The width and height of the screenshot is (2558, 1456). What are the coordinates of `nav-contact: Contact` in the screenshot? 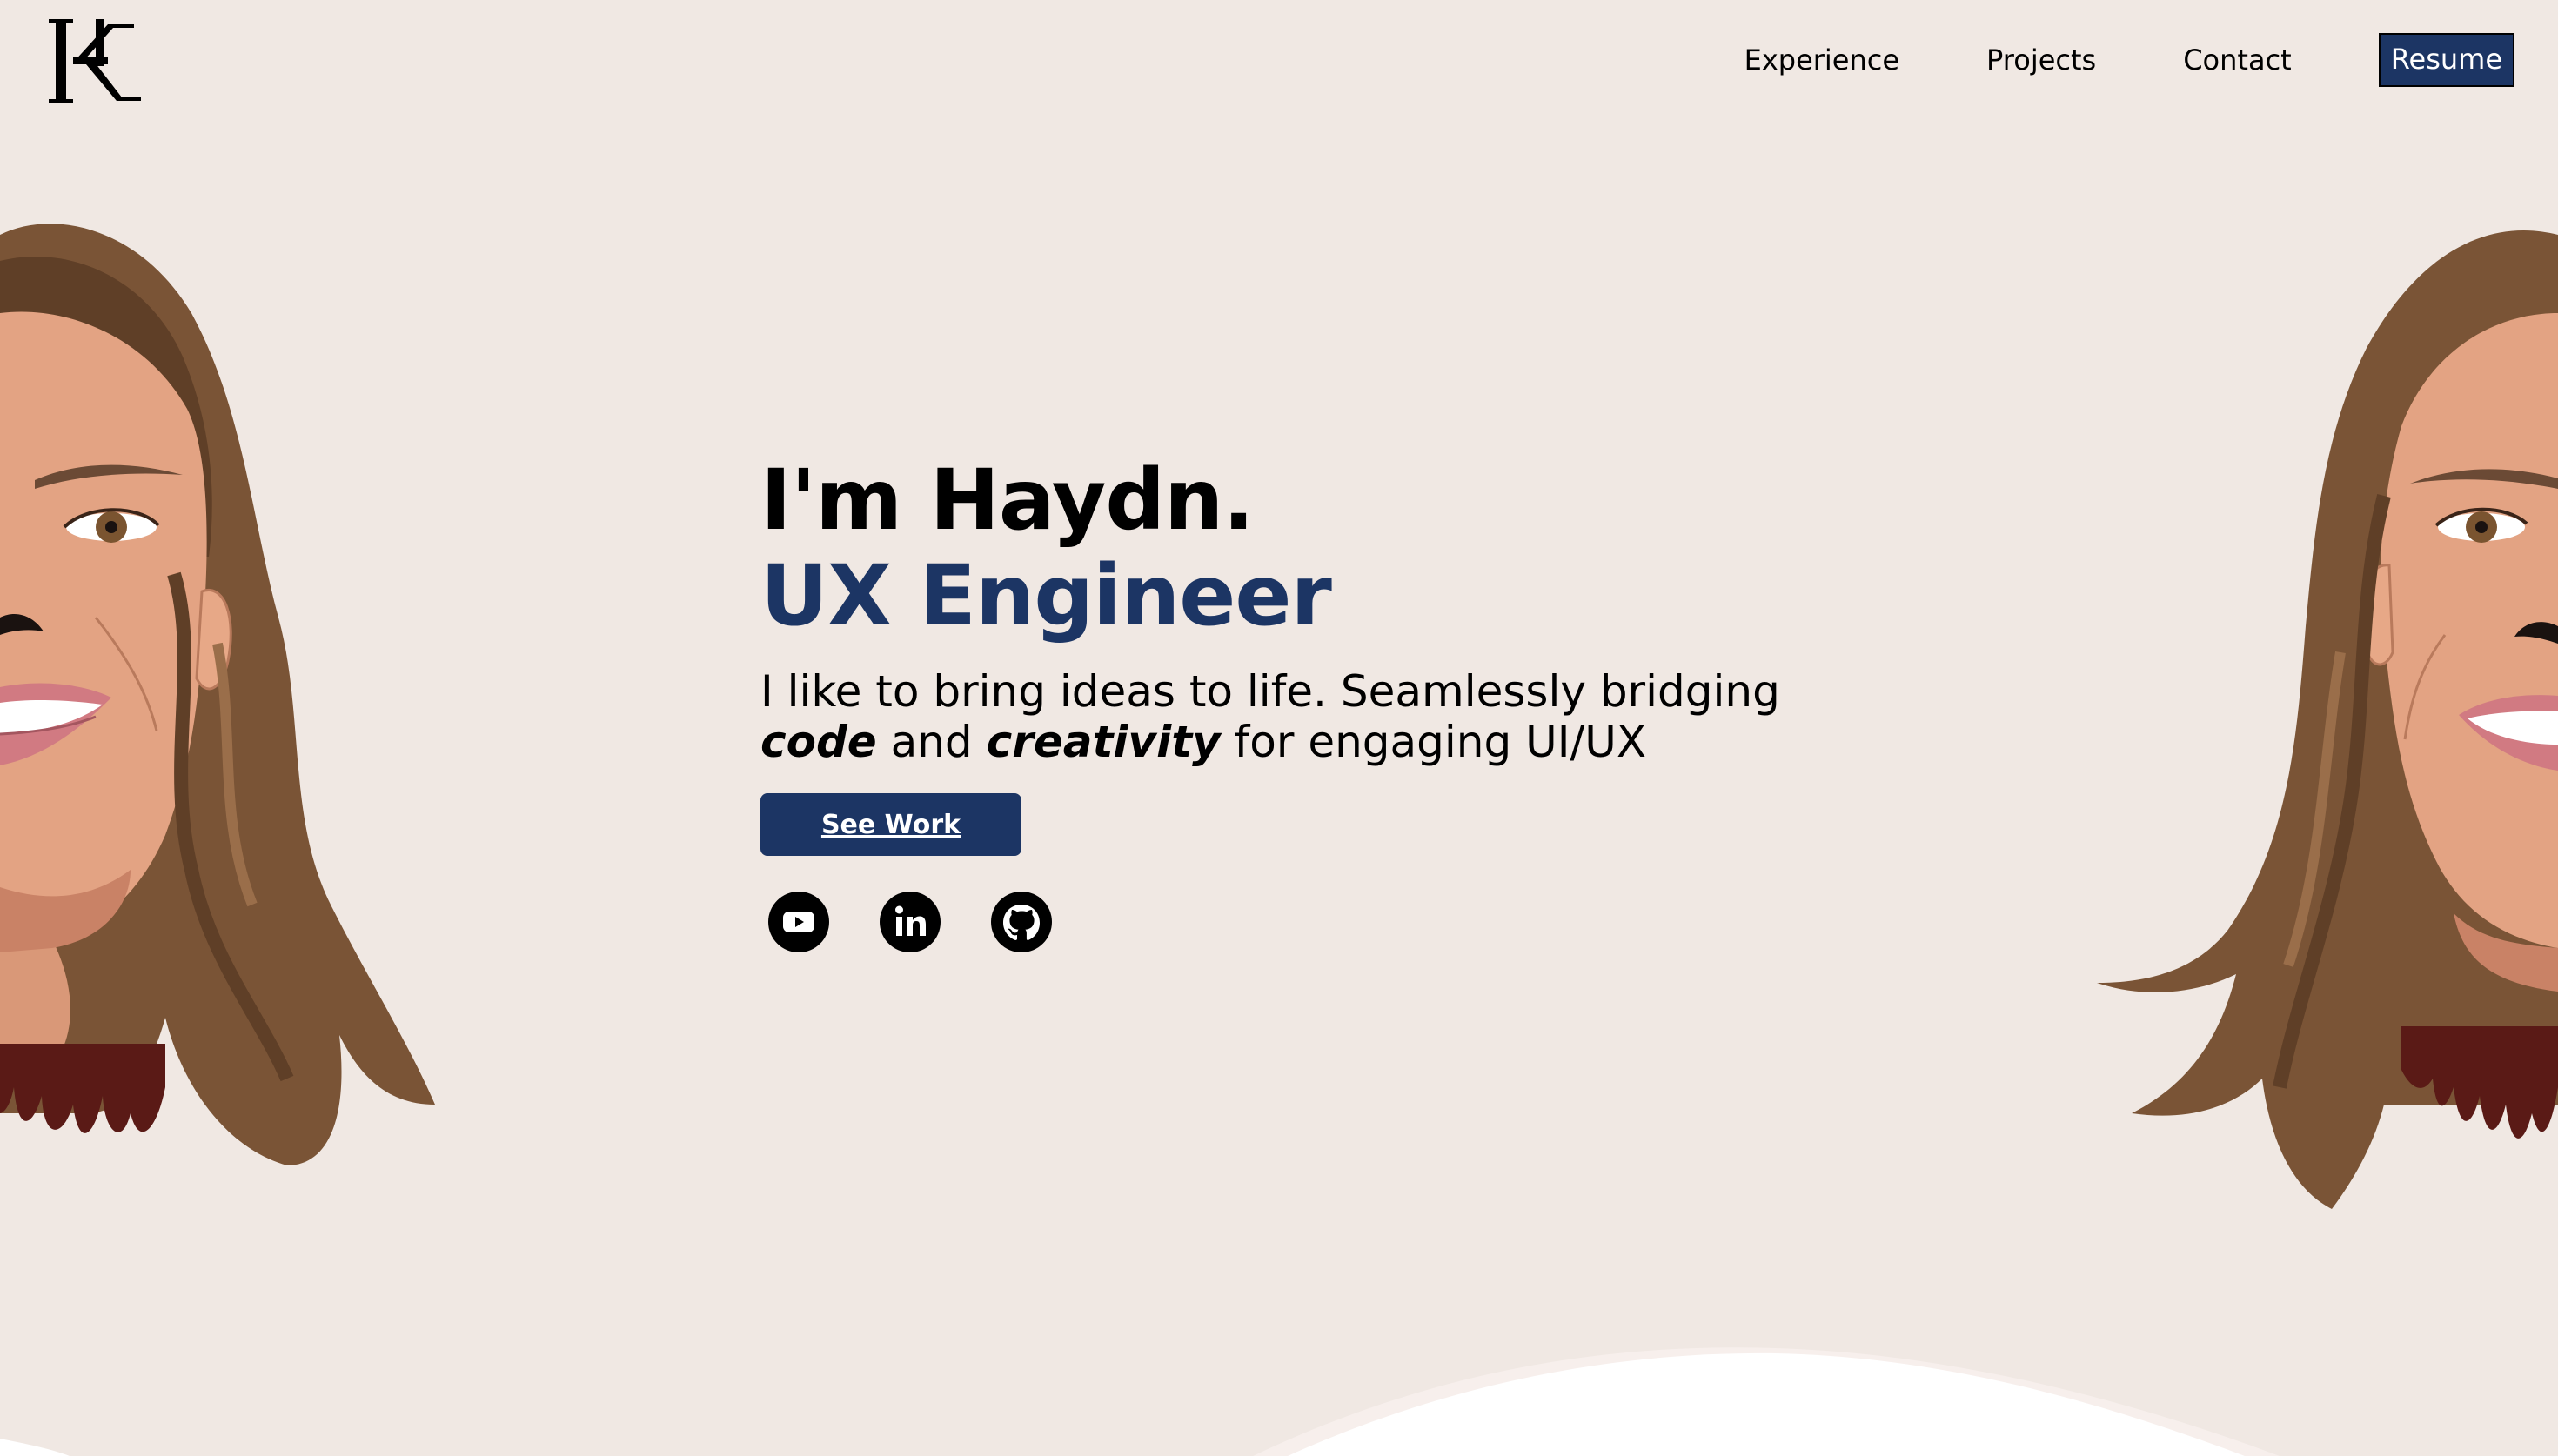 It's located at (2237, 60).